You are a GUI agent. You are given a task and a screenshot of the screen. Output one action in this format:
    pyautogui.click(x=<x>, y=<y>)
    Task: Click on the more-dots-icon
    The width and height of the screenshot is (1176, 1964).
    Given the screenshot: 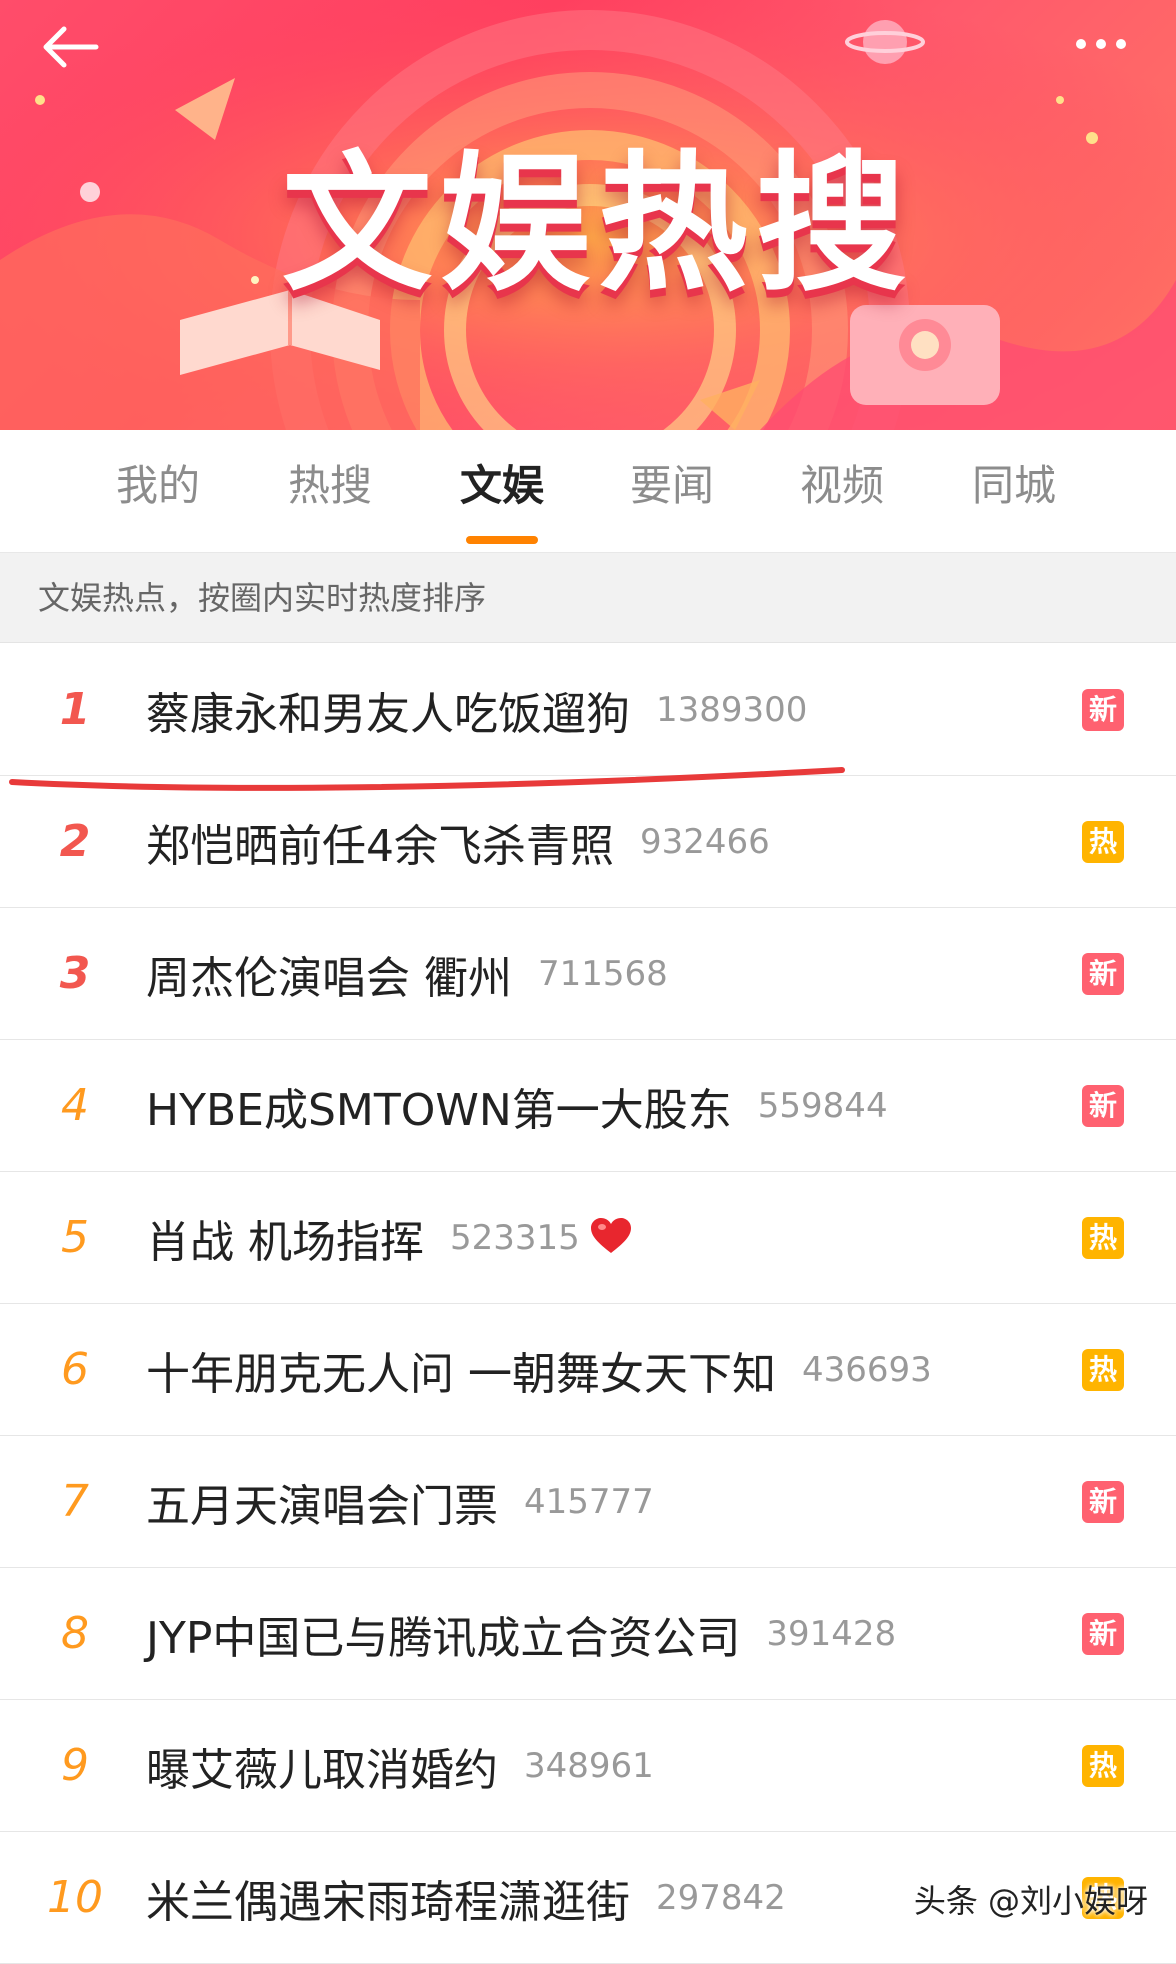 What is the action you would take?
    pyautogui.click(x=1081, y=44)
    